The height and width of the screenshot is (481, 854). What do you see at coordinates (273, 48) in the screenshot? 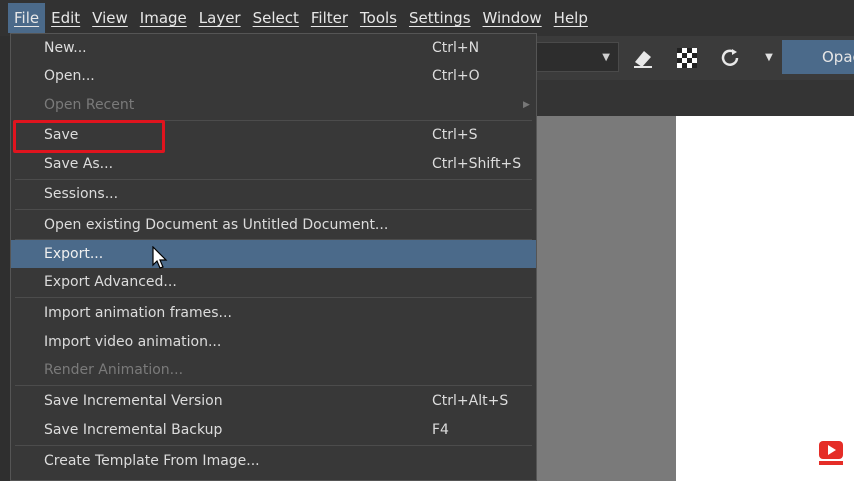
I see `menu-item-new: New... Ctrl+N` at bounding box center [273, 48].